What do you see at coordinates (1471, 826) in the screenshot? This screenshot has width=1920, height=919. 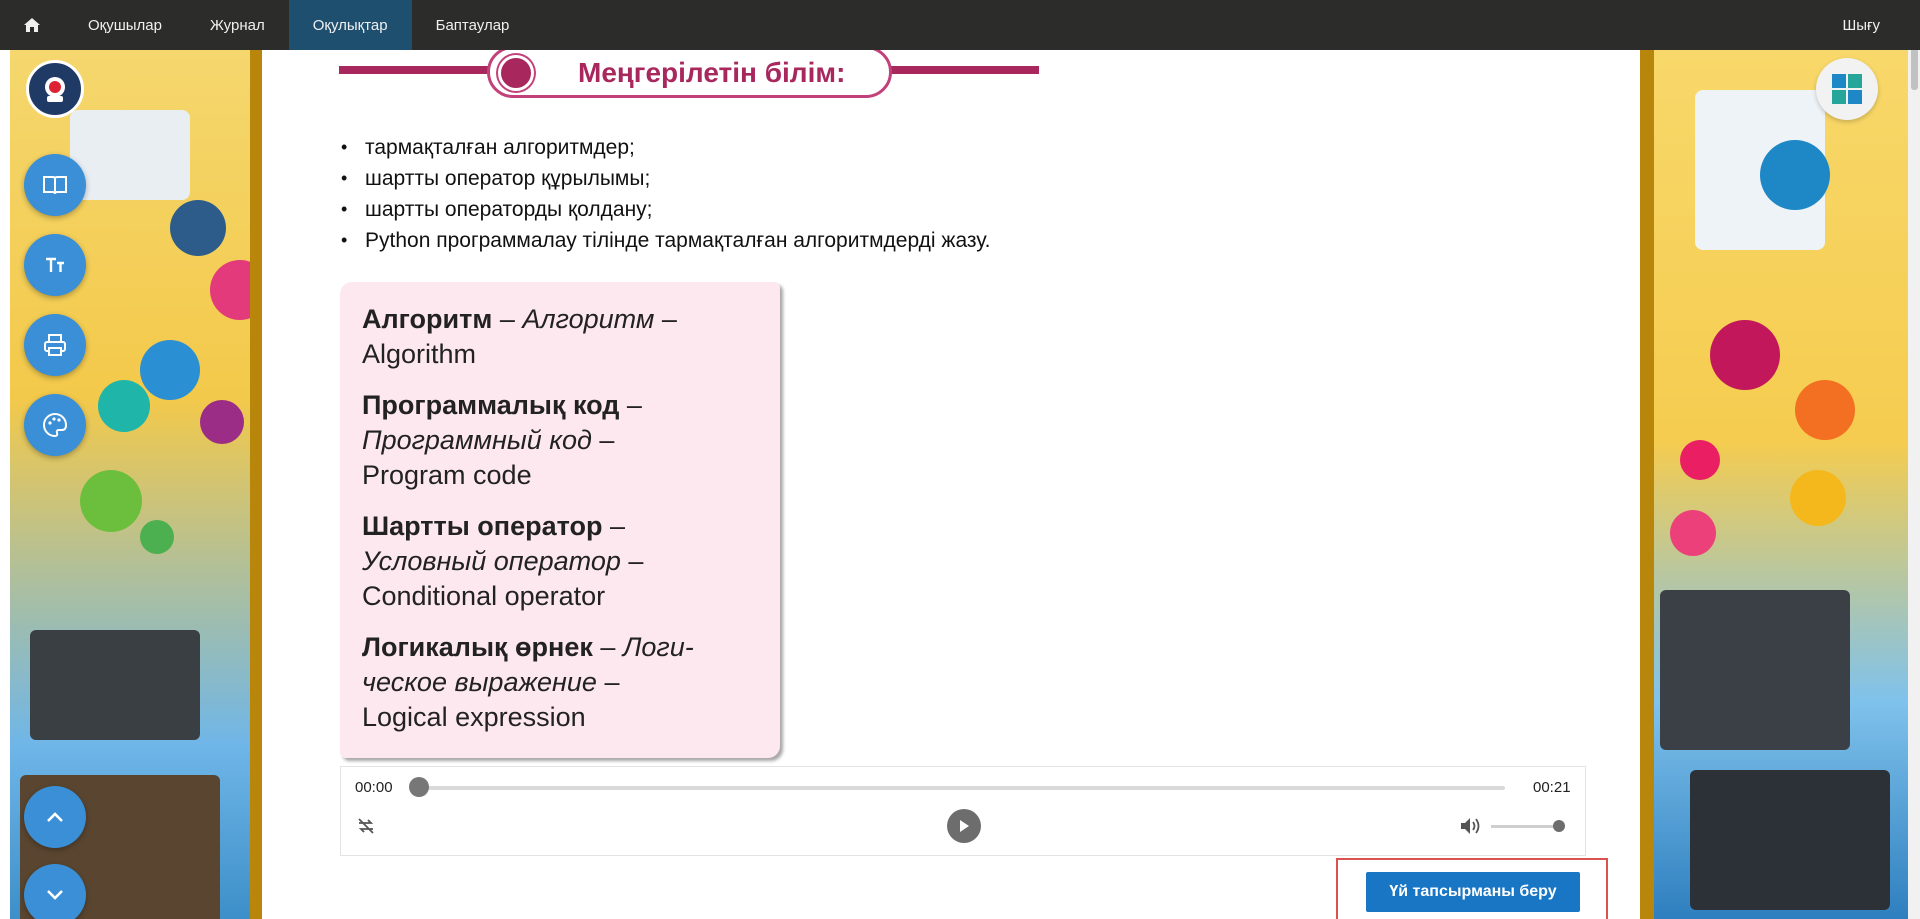 I see `volume-icon` at bounding box center [1471, 826].